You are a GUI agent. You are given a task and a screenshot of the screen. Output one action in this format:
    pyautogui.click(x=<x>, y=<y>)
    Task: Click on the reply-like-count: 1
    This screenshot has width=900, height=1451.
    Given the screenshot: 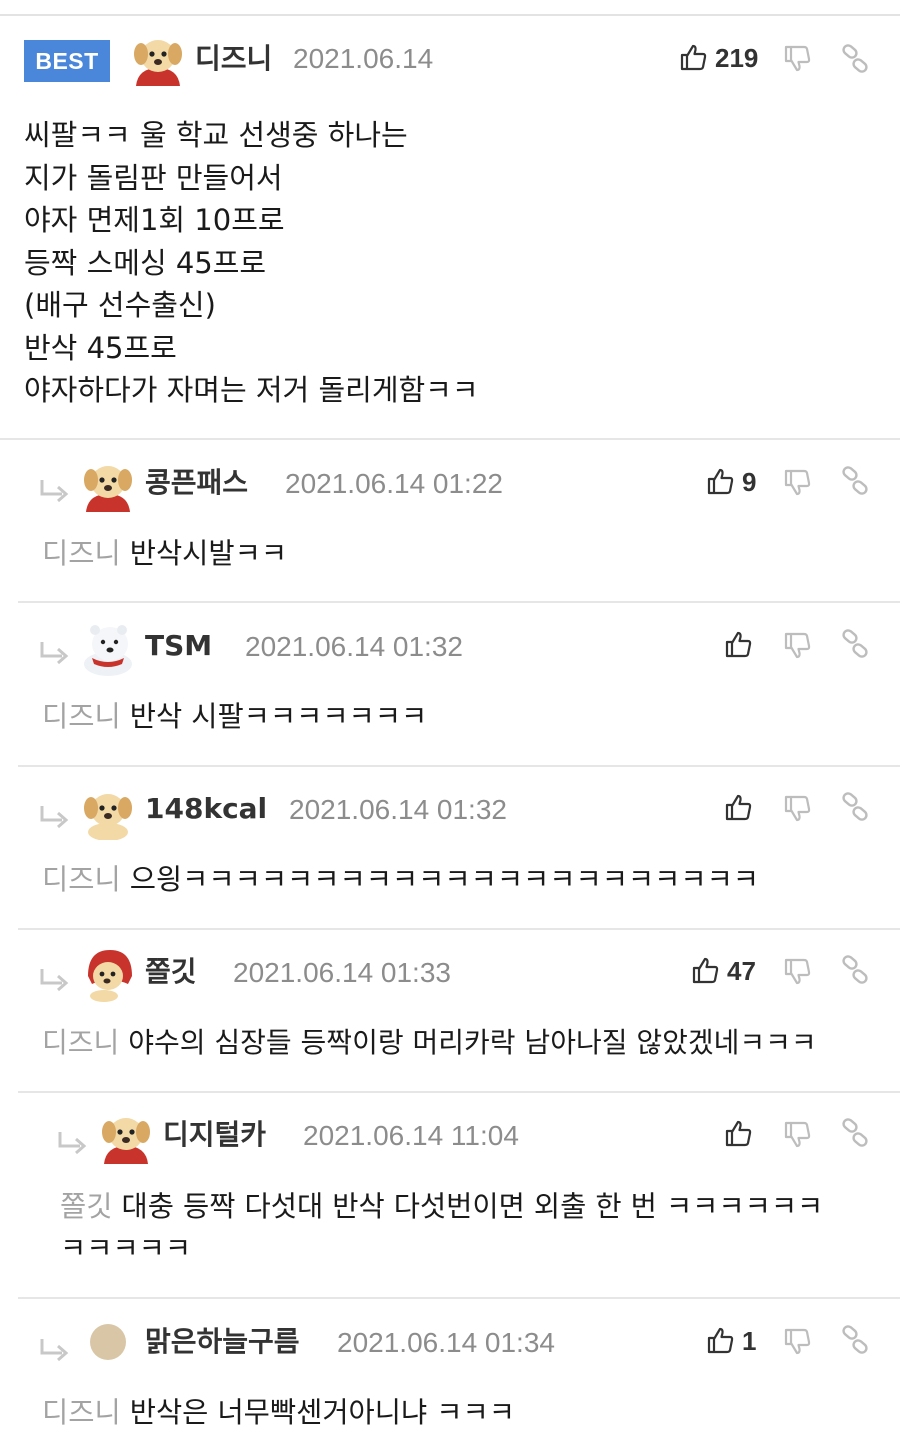 What is the action you would take?
    pyautogui.click(x=749, y=1341)
    